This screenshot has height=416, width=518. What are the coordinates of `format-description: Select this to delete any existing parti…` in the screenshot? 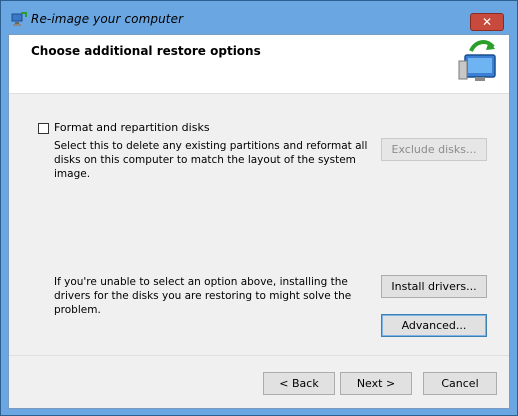 It's located at (211, 160).